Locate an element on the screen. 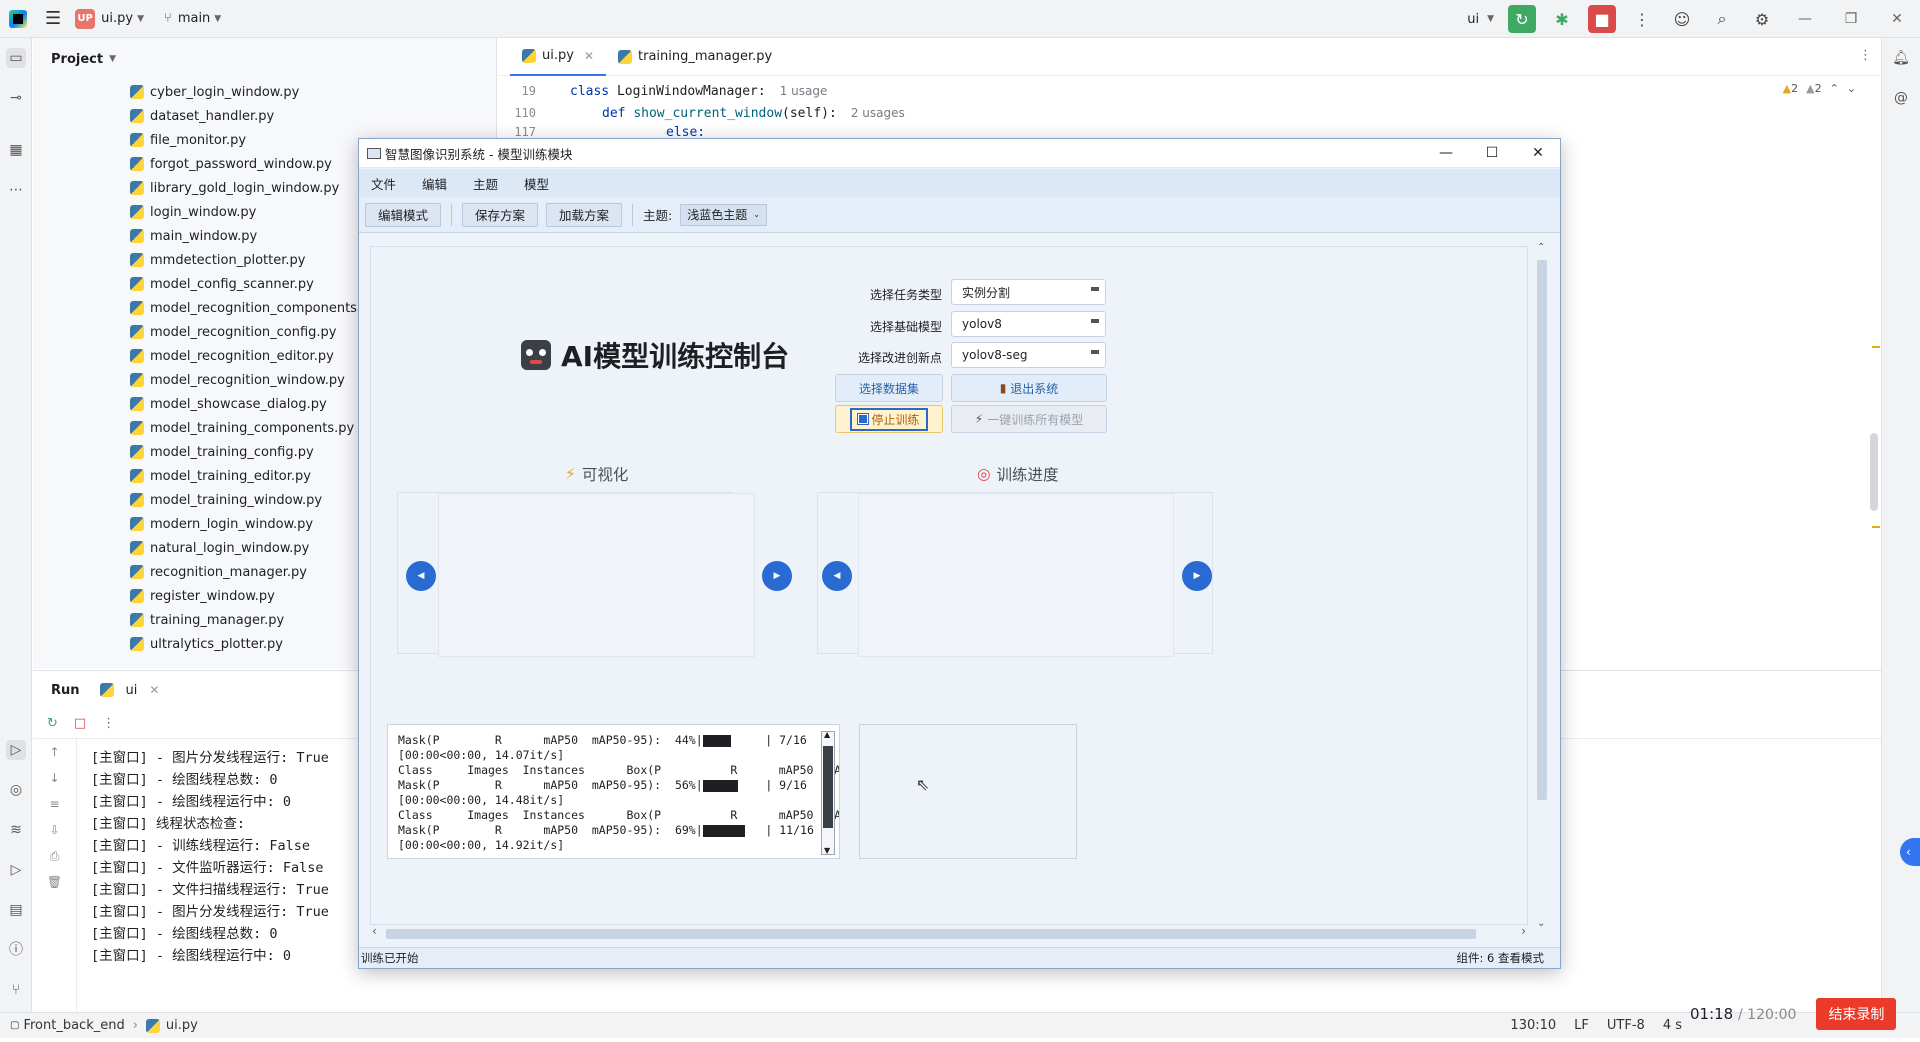 This screenshot has width=1920, height=1042. minimize-button: — is located at coordinates (1805, 19).